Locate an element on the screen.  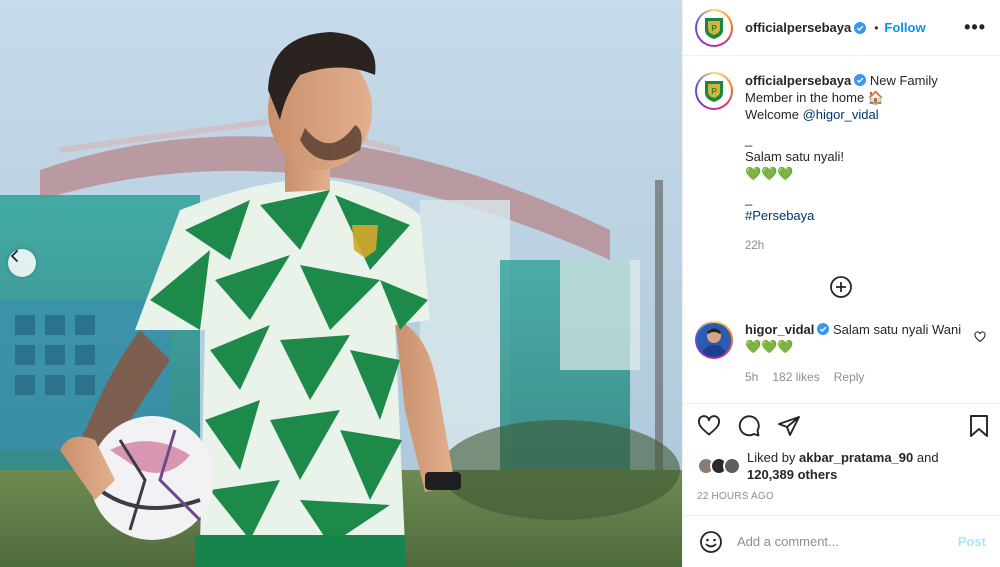
bookmark-icon is located at coordinates (979, 425).